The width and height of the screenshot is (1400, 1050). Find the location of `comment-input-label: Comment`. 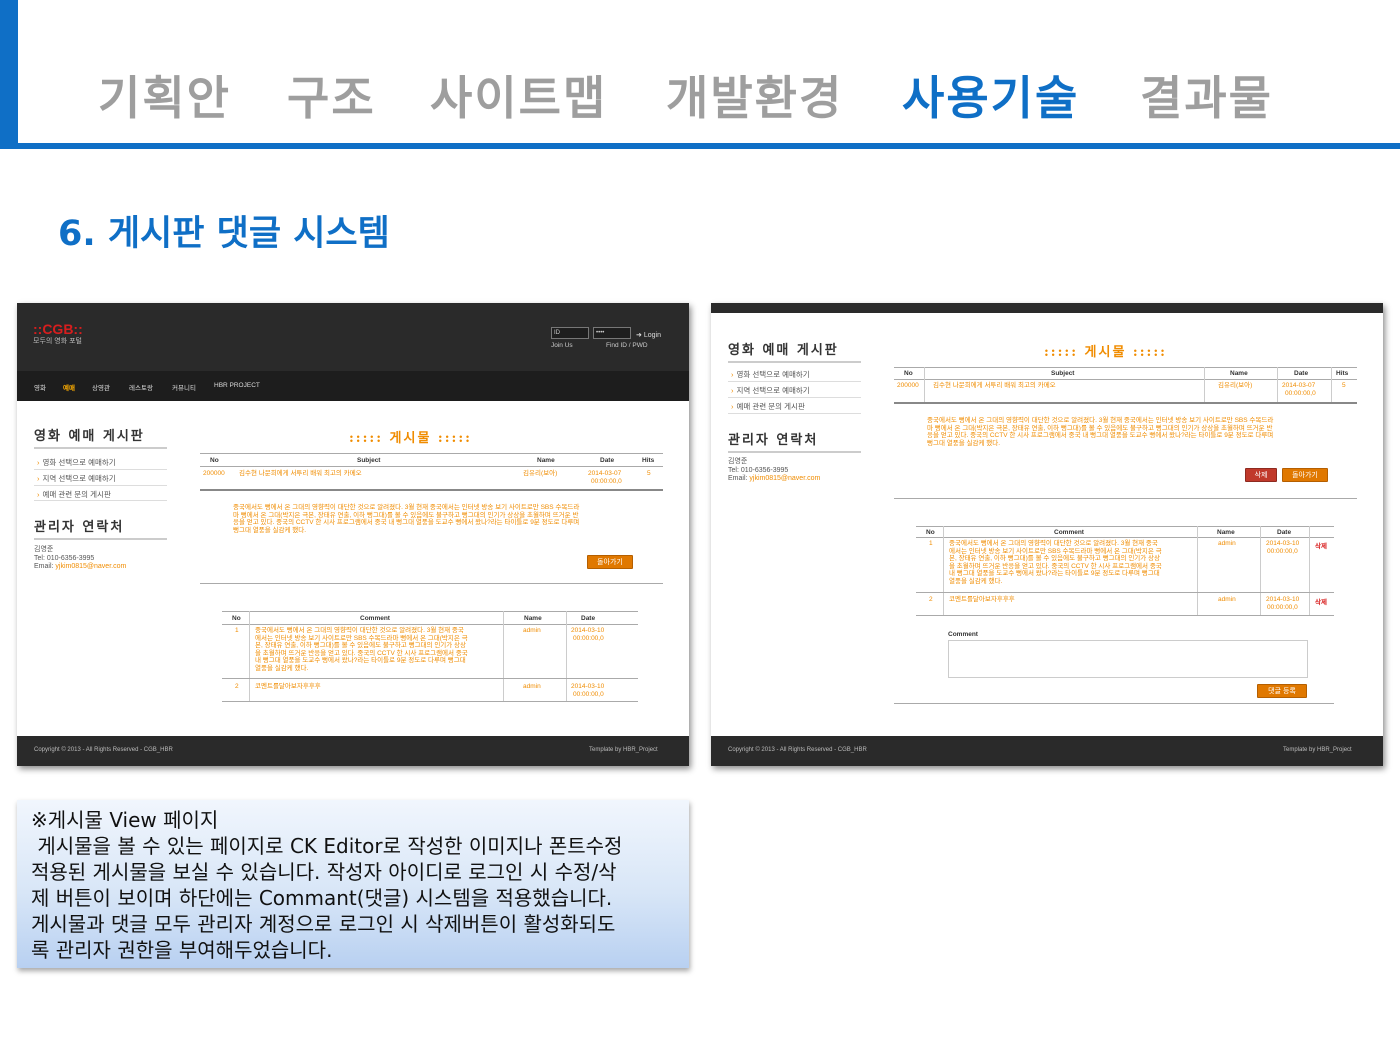

comment-input-label: Comment is located at coordinates (963, 634).